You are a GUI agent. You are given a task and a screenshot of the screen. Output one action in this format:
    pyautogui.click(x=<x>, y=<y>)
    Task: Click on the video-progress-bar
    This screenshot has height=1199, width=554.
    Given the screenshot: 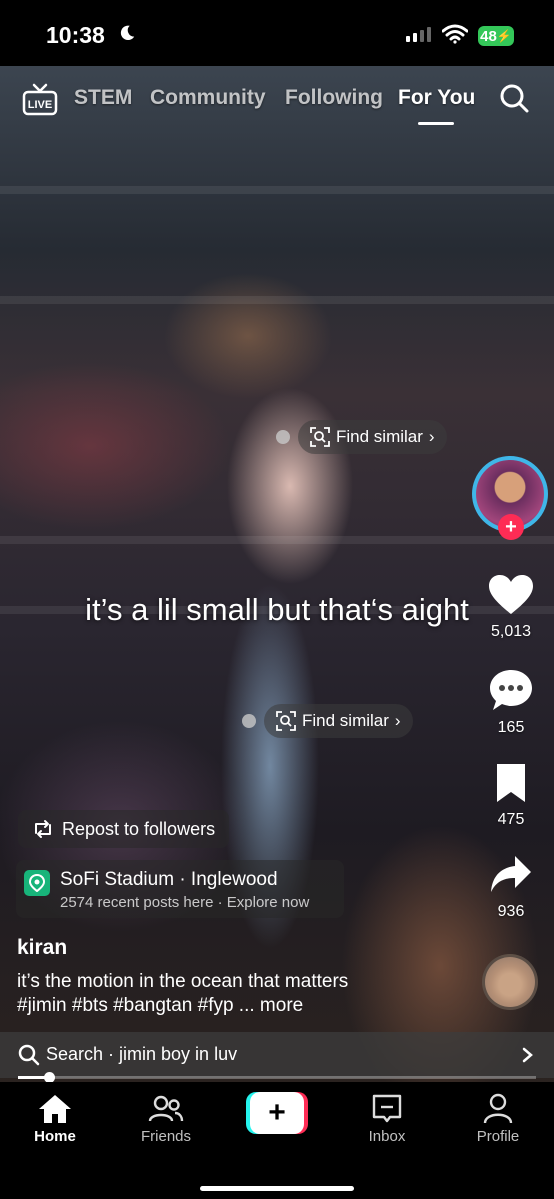 What is the action you would take?
    pyautogui.click(x=277, y=1077)
    